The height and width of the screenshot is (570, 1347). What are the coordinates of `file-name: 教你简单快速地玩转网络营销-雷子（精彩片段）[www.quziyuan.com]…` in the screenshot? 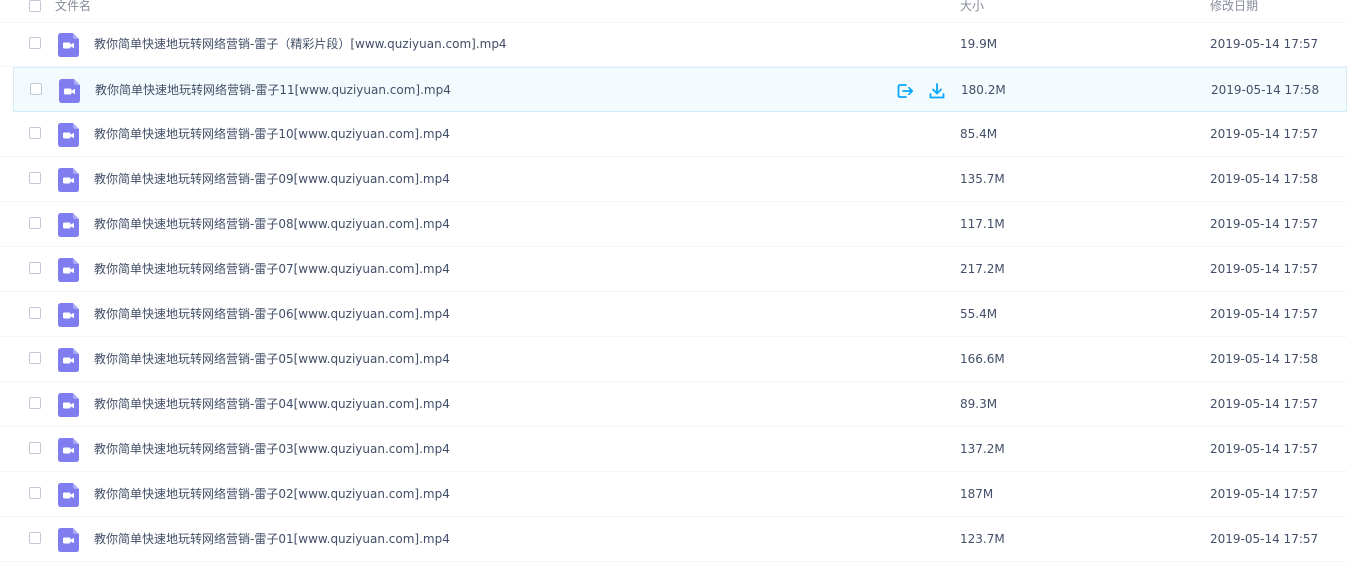 It's located at (300, 44).